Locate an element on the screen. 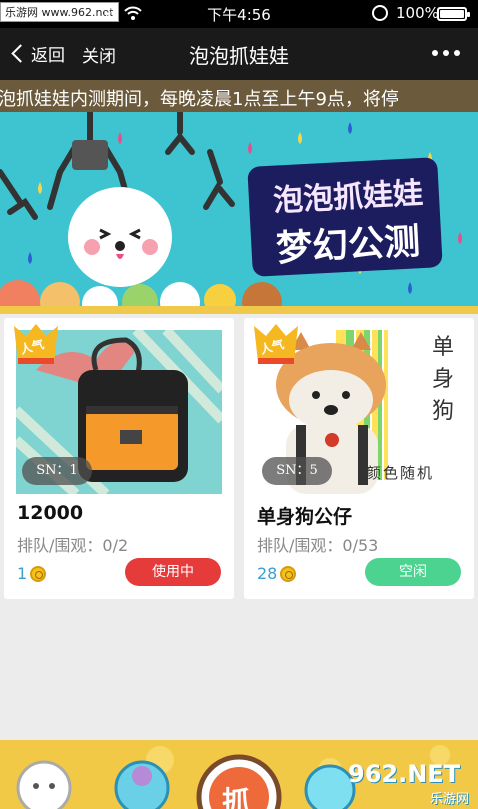  close-button: 关闭 is located at coordinates (99, 54).